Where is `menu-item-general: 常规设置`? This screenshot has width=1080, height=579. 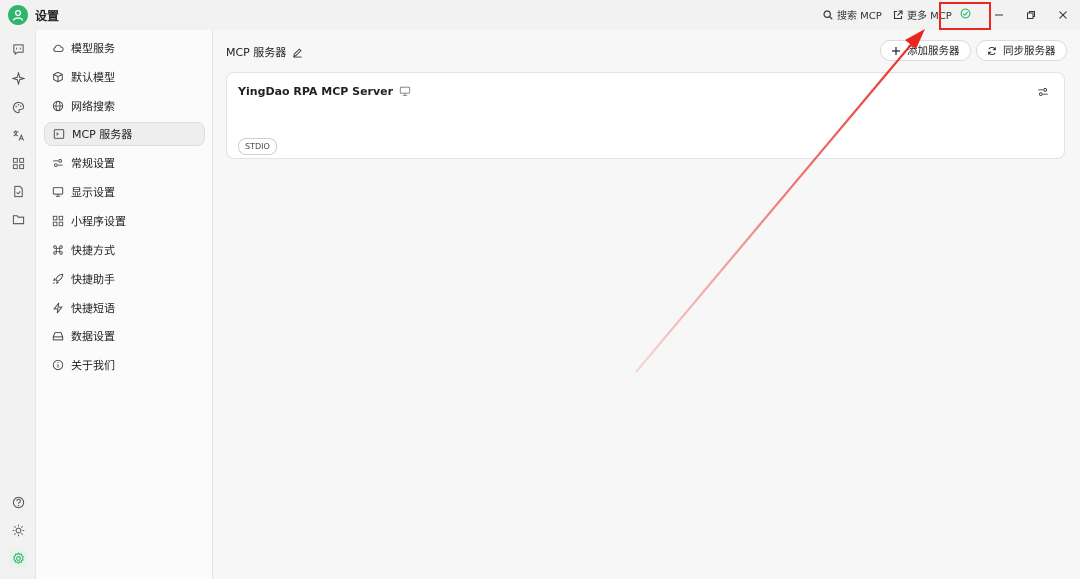
menu-item-general: 常规设置 is located at coordinates (124, 163).